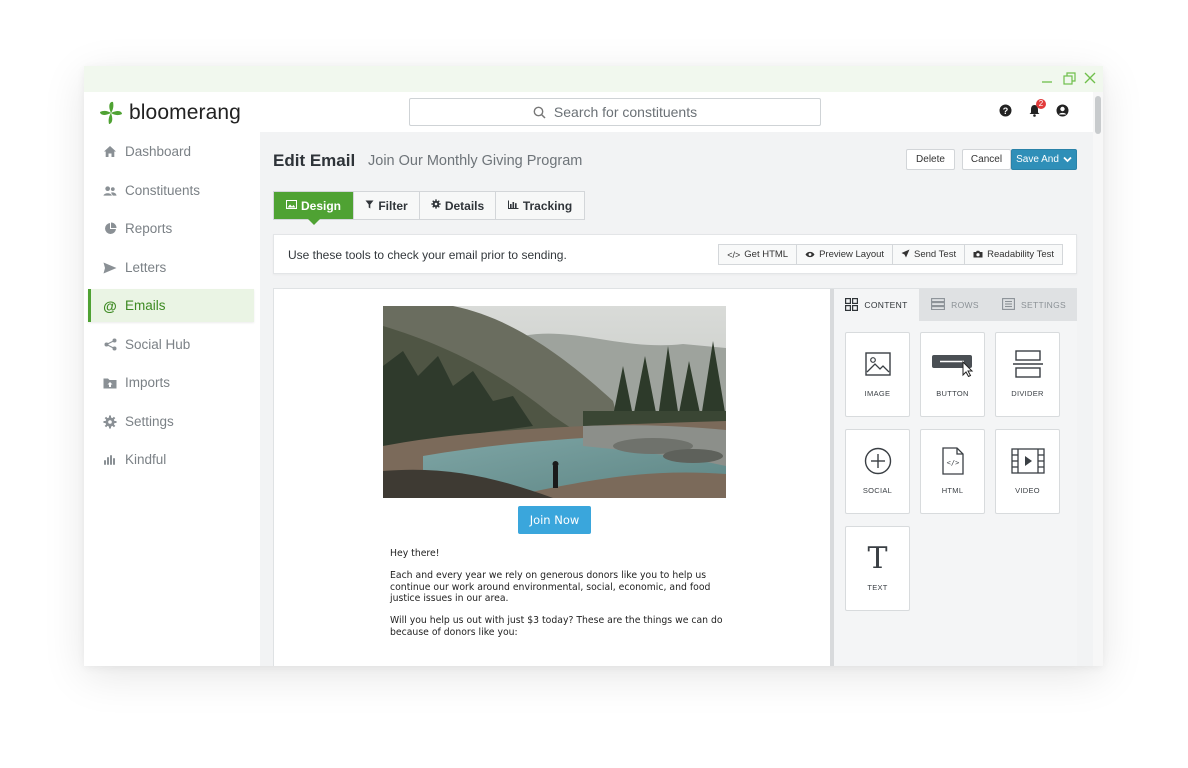 This screenshot has height=768, width=1188. Describe the element at coordinates (930, 159) in the screenshot. I see `delete-button: Delete` at that location.